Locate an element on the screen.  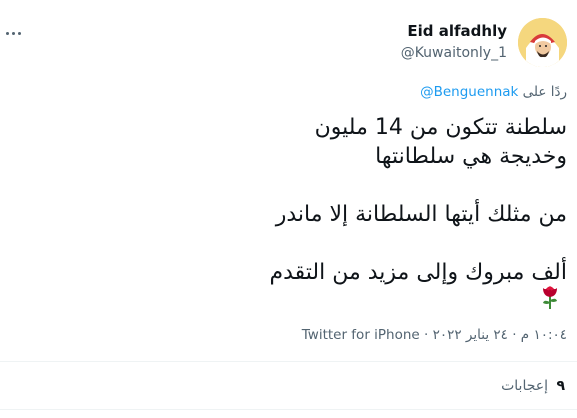
tweet-source: Twitter for iPhone is located at coordinates (361, 335).